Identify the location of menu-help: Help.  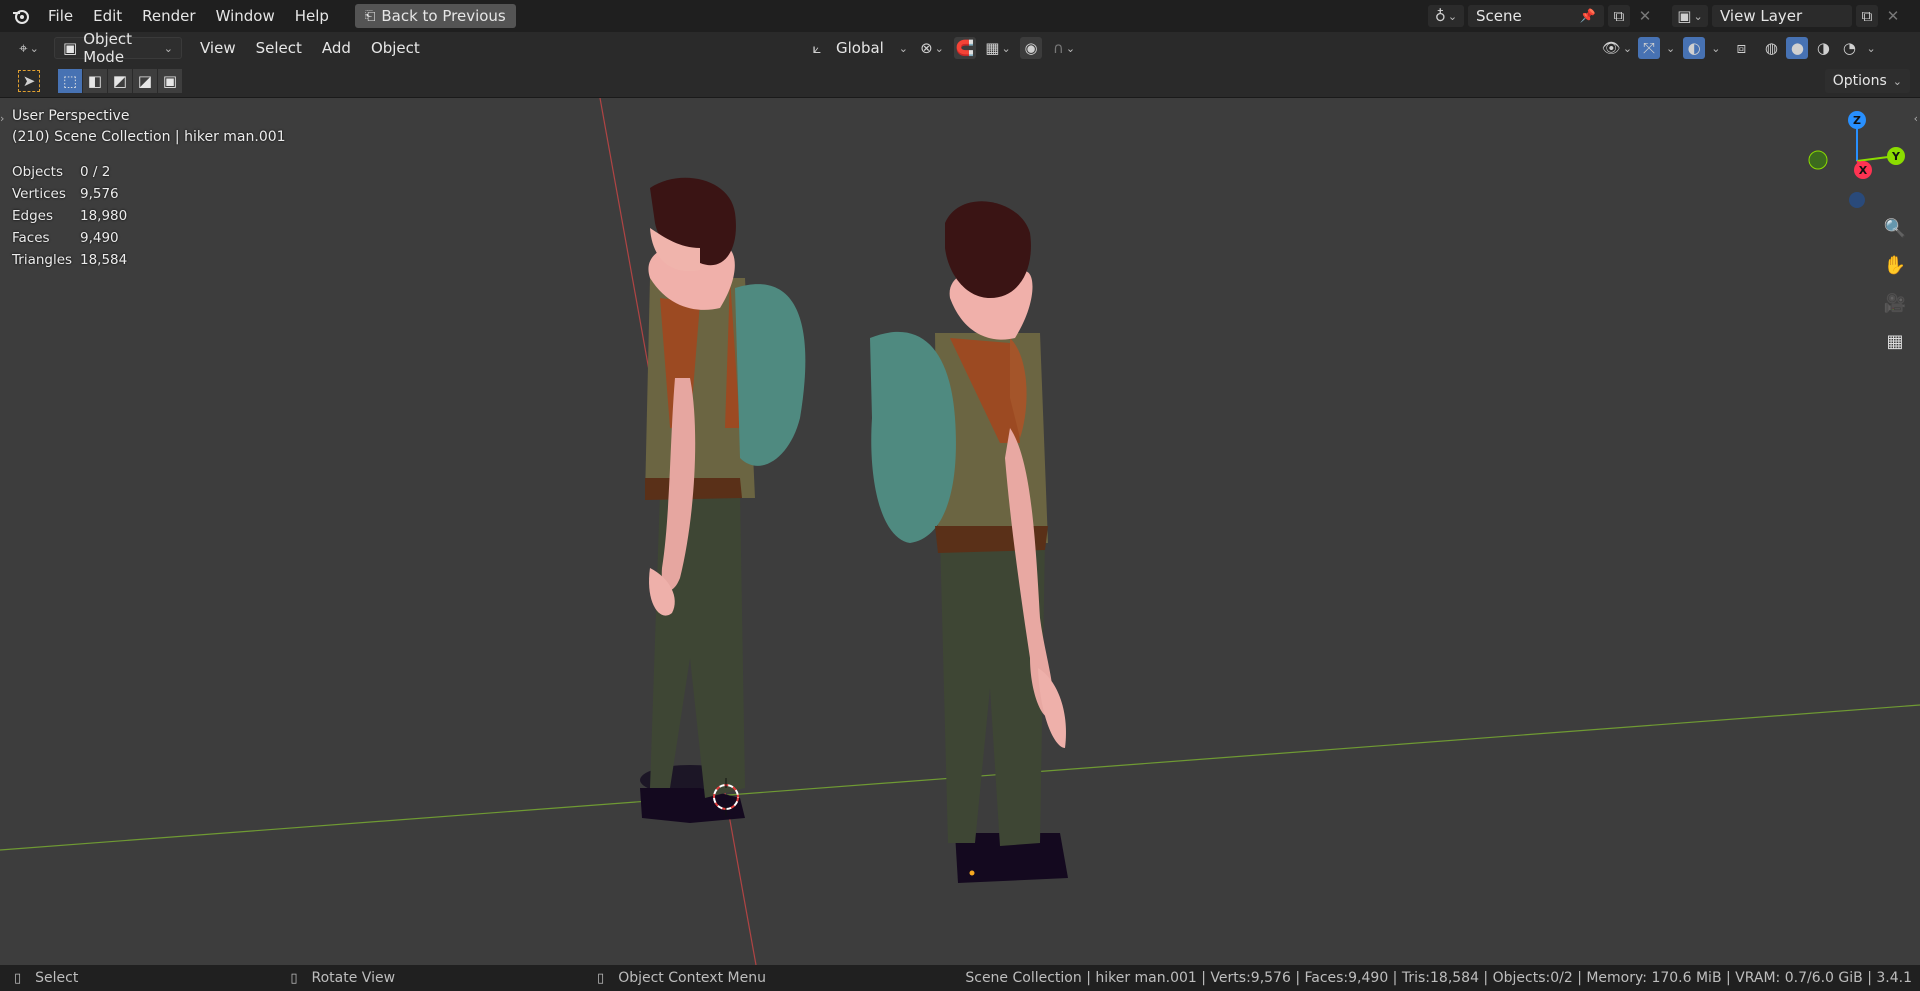
(312, 16).